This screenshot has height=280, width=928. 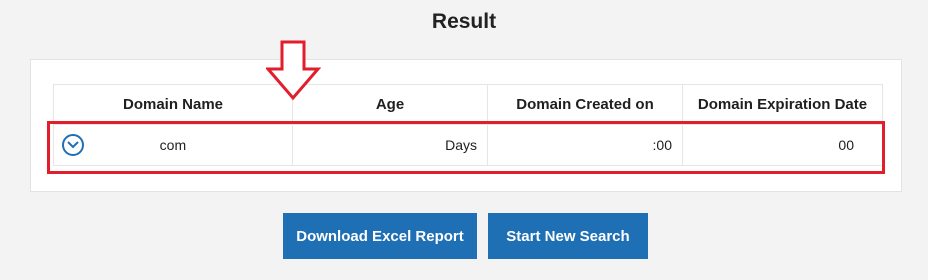 What do you see at coordinates (390, 145) in the screenshot?
I see `age-value: Days` at bounding box center [390, 145].